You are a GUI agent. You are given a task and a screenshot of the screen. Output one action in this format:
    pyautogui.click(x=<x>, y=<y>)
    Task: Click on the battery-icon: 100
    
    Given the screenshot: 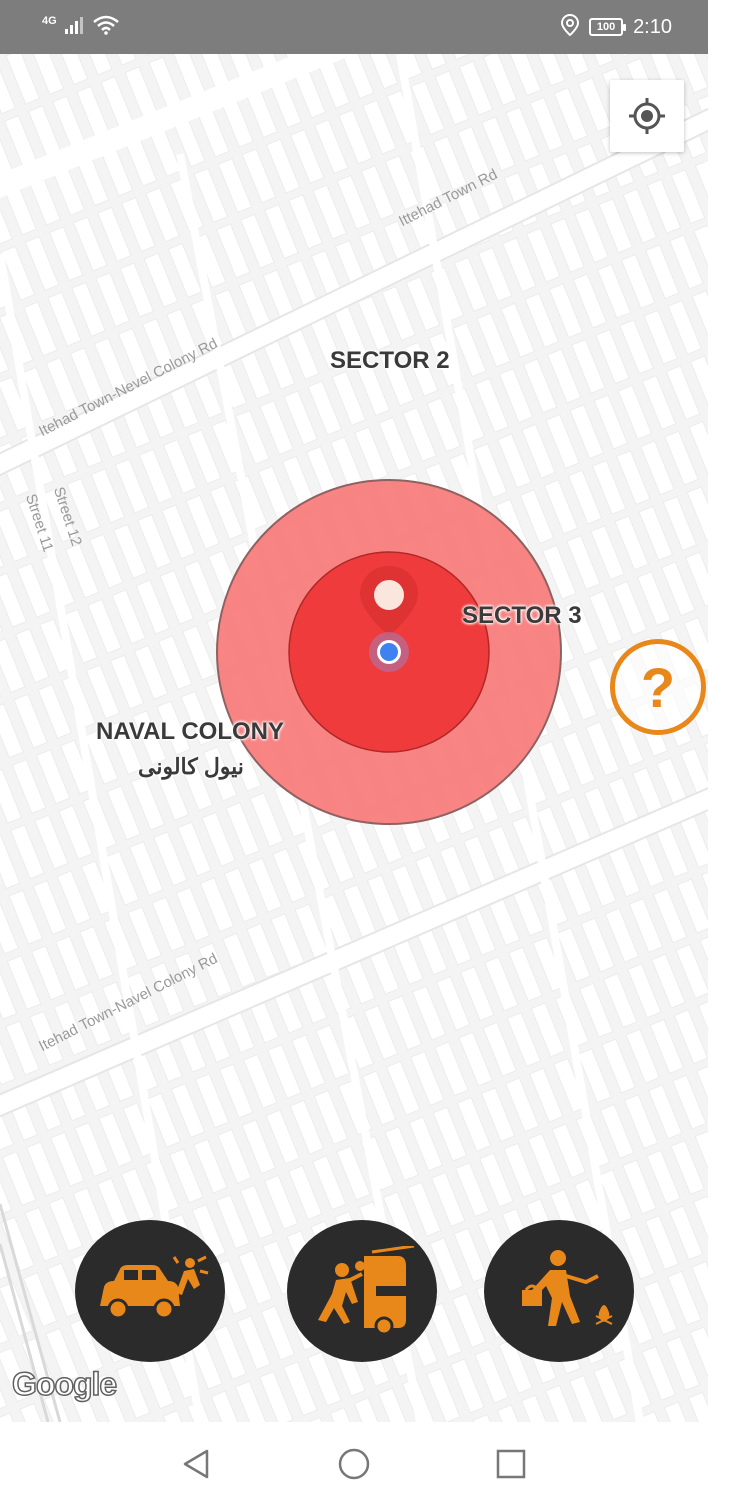 What is the action you would take?
    pyautogui.click(x=608, y=27)
    